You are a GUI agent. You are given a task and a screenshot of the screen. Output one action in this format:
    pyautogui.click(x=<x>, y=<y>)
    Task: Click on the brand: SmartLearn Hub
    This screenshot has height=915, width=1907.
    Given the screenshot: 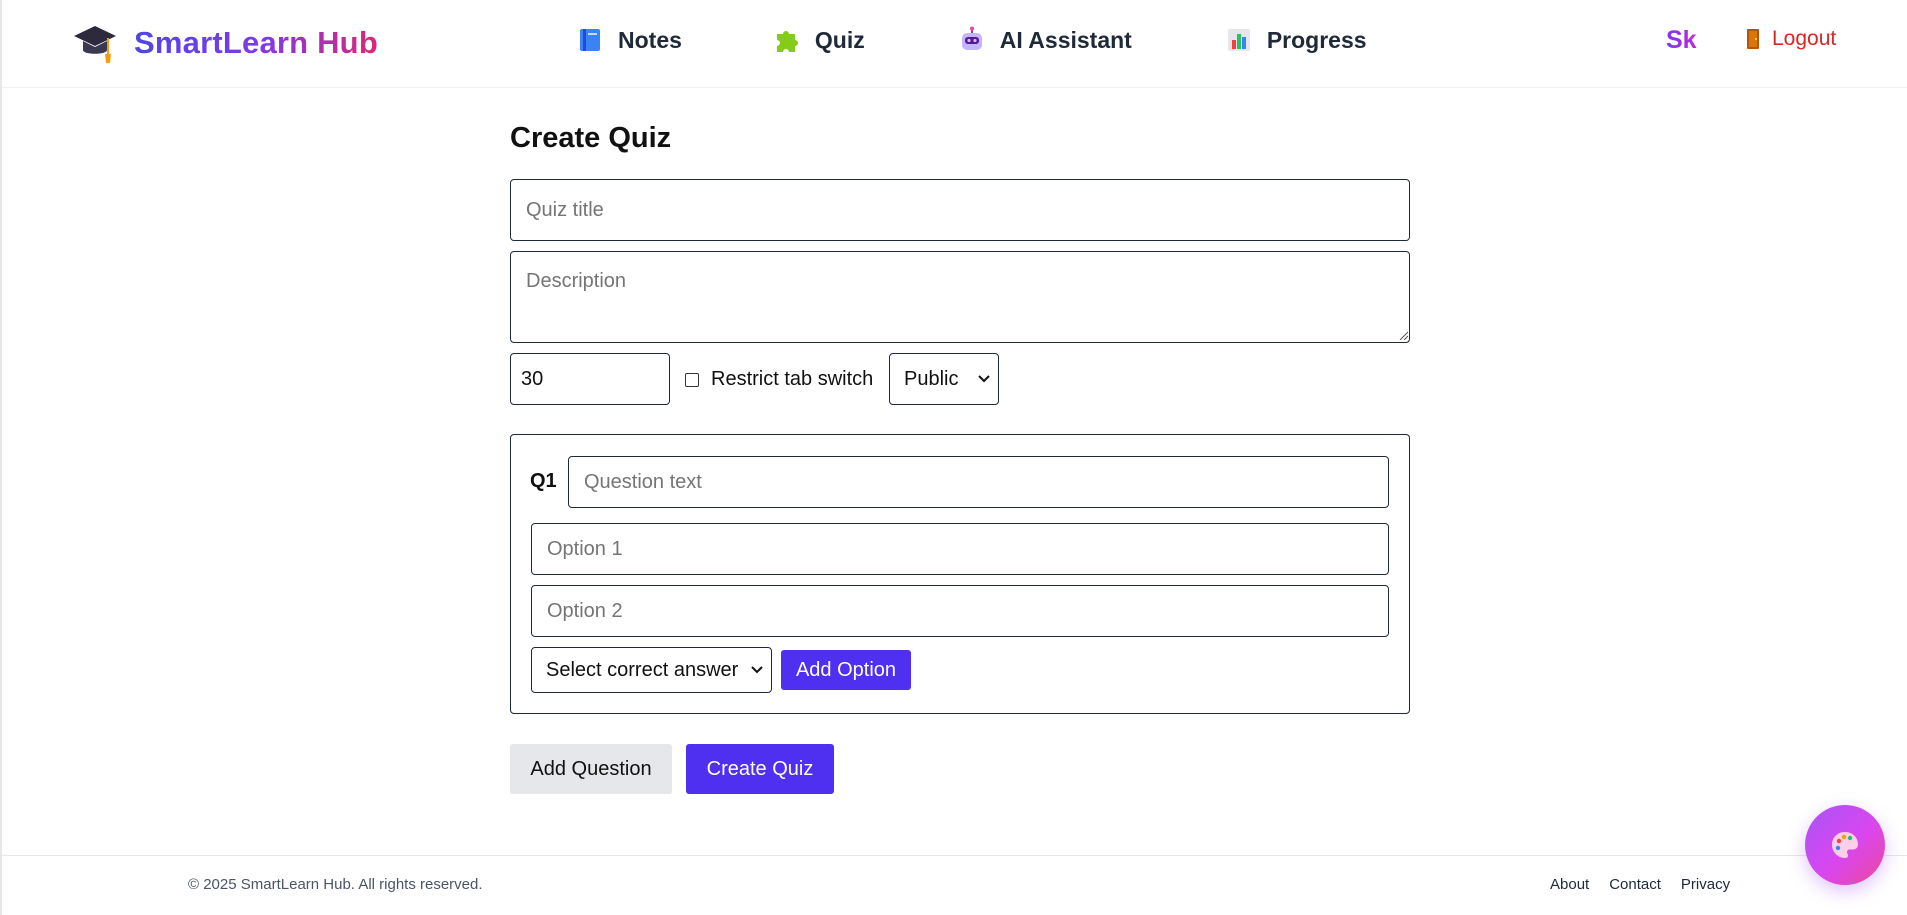 What is the action you would take?
    pyautogui.click(x=225, y=43)
    